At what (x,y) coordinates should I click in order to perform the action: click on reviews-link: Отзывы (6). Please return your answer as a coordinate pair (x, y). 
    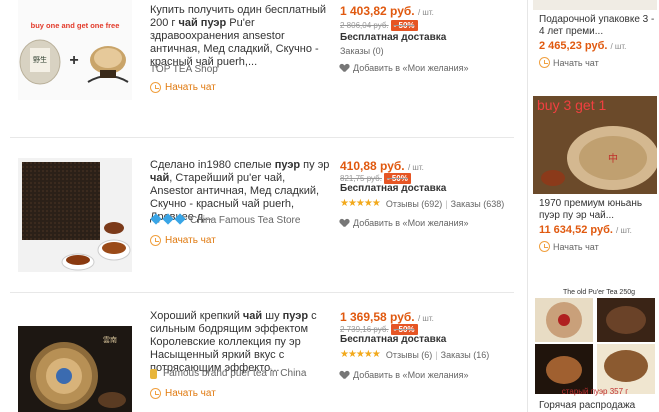
    Looking at the image, I should click on (409, 355).